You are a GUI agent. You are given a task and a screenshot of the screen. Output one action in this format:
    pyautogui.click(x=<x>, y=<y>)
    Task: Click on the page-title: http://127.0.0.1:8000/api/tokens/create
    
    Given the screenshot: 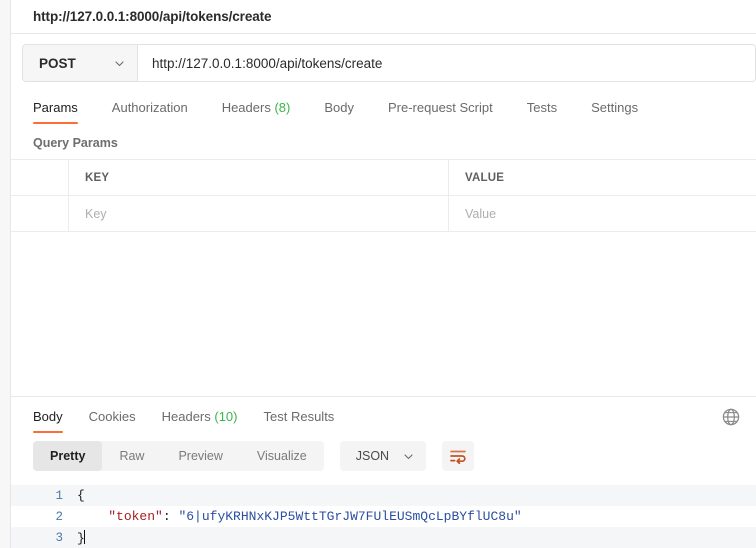 What is the action you would take?
    pyautogui.click(x=152, y=16)
    